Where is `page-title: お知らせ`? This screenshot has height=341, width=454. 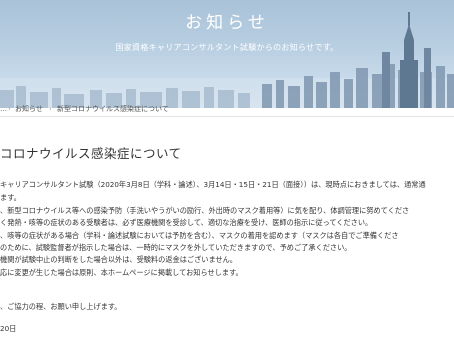 page-title: お知らせ is located at coordinates (227, 23).